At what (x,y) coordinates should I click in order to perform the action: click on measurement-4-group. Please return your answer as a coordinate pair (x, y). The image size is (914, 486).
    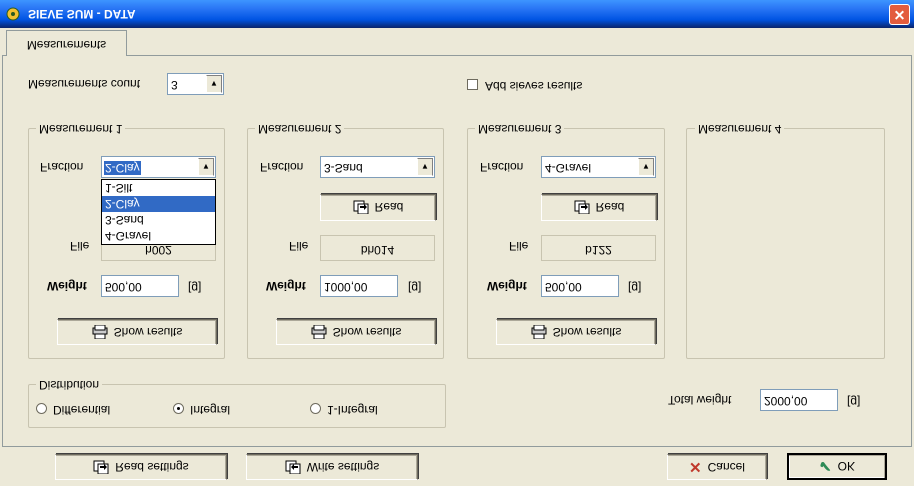
    Looking at the image, I should click on (785, 243).